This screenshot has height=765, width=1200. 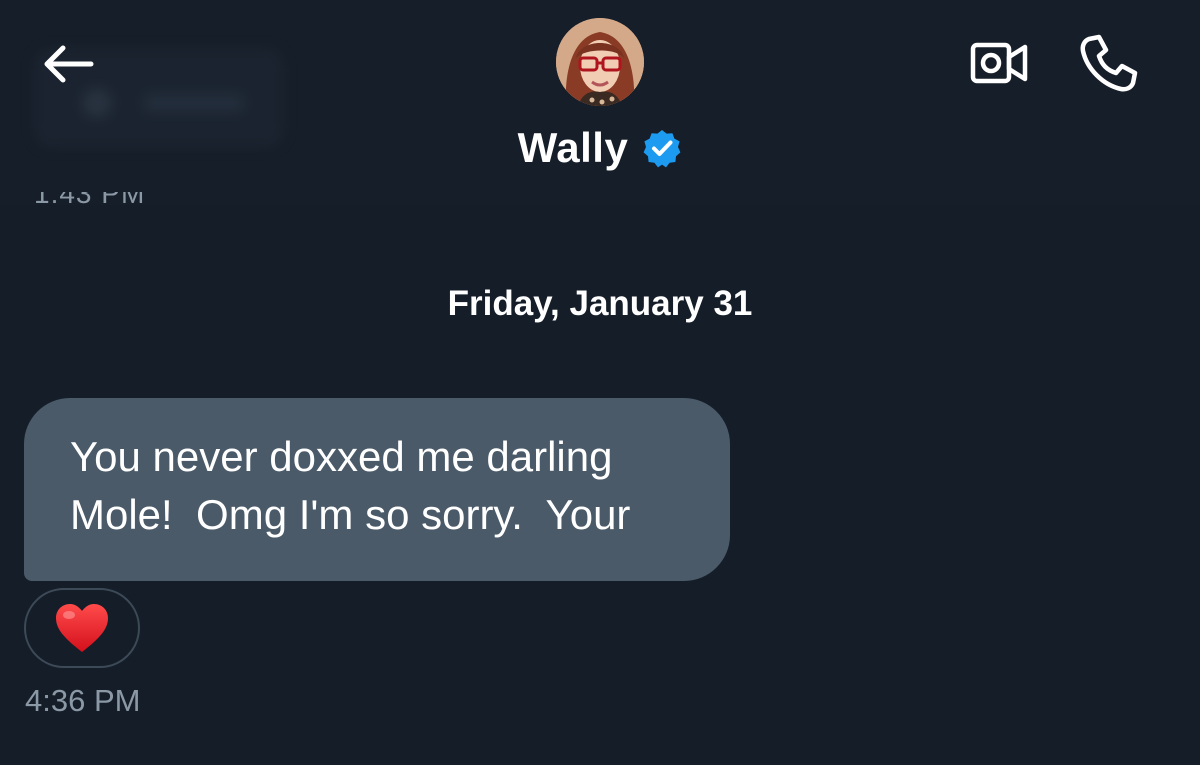 I want to click on message-time: 4:36 PM, so click(x=83, y=700).